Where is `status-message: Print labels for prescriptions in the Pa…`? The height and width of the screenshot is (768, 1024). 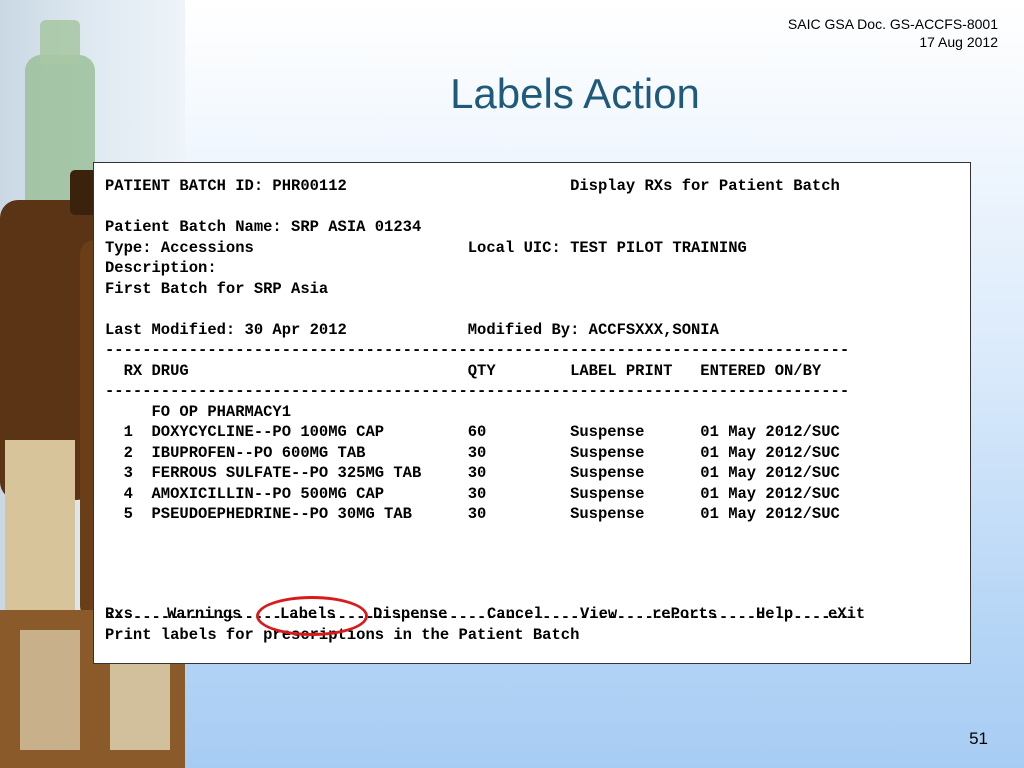
status-message: Print labels for prescriptions in the Pa… is located at coordinates (342, 635).